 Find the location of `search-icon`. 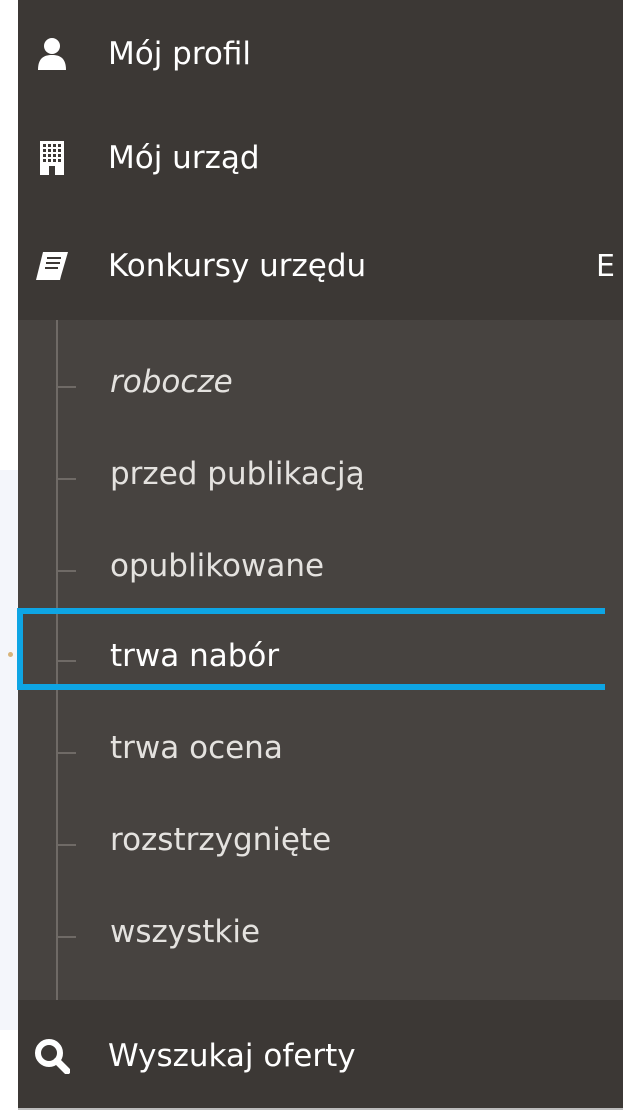

search-icon is located at coordinates (52, 1056).